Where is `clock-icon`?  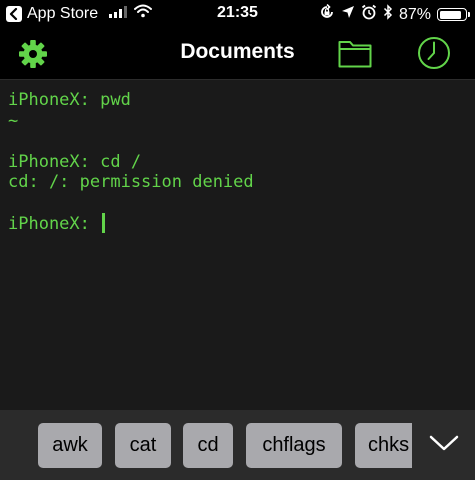 clock-icon is located at coordinates (434, 55).